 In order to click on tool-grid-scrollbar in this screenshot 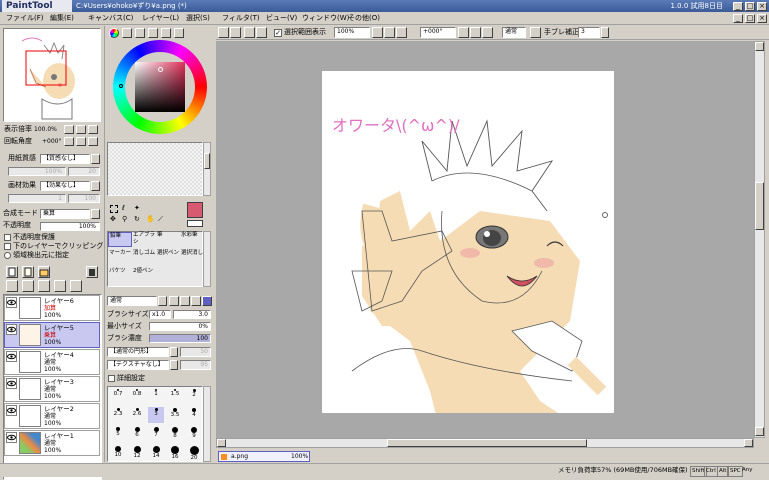, I will do `click(207, 259)`.